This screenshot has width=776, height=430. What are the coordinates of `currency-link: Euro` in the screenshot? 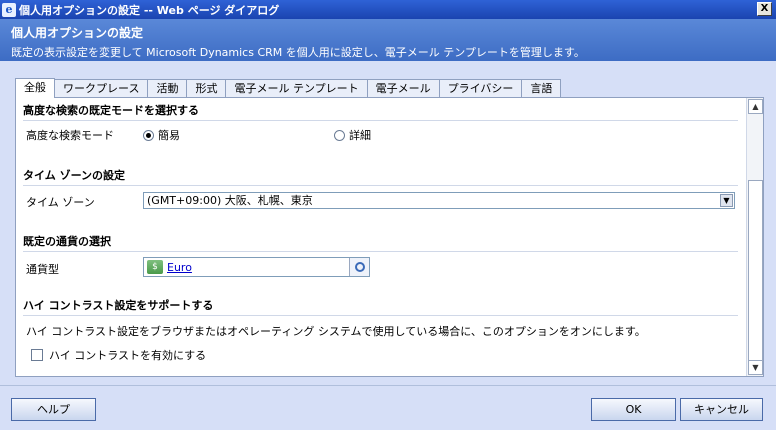 It's located at (179, 267).